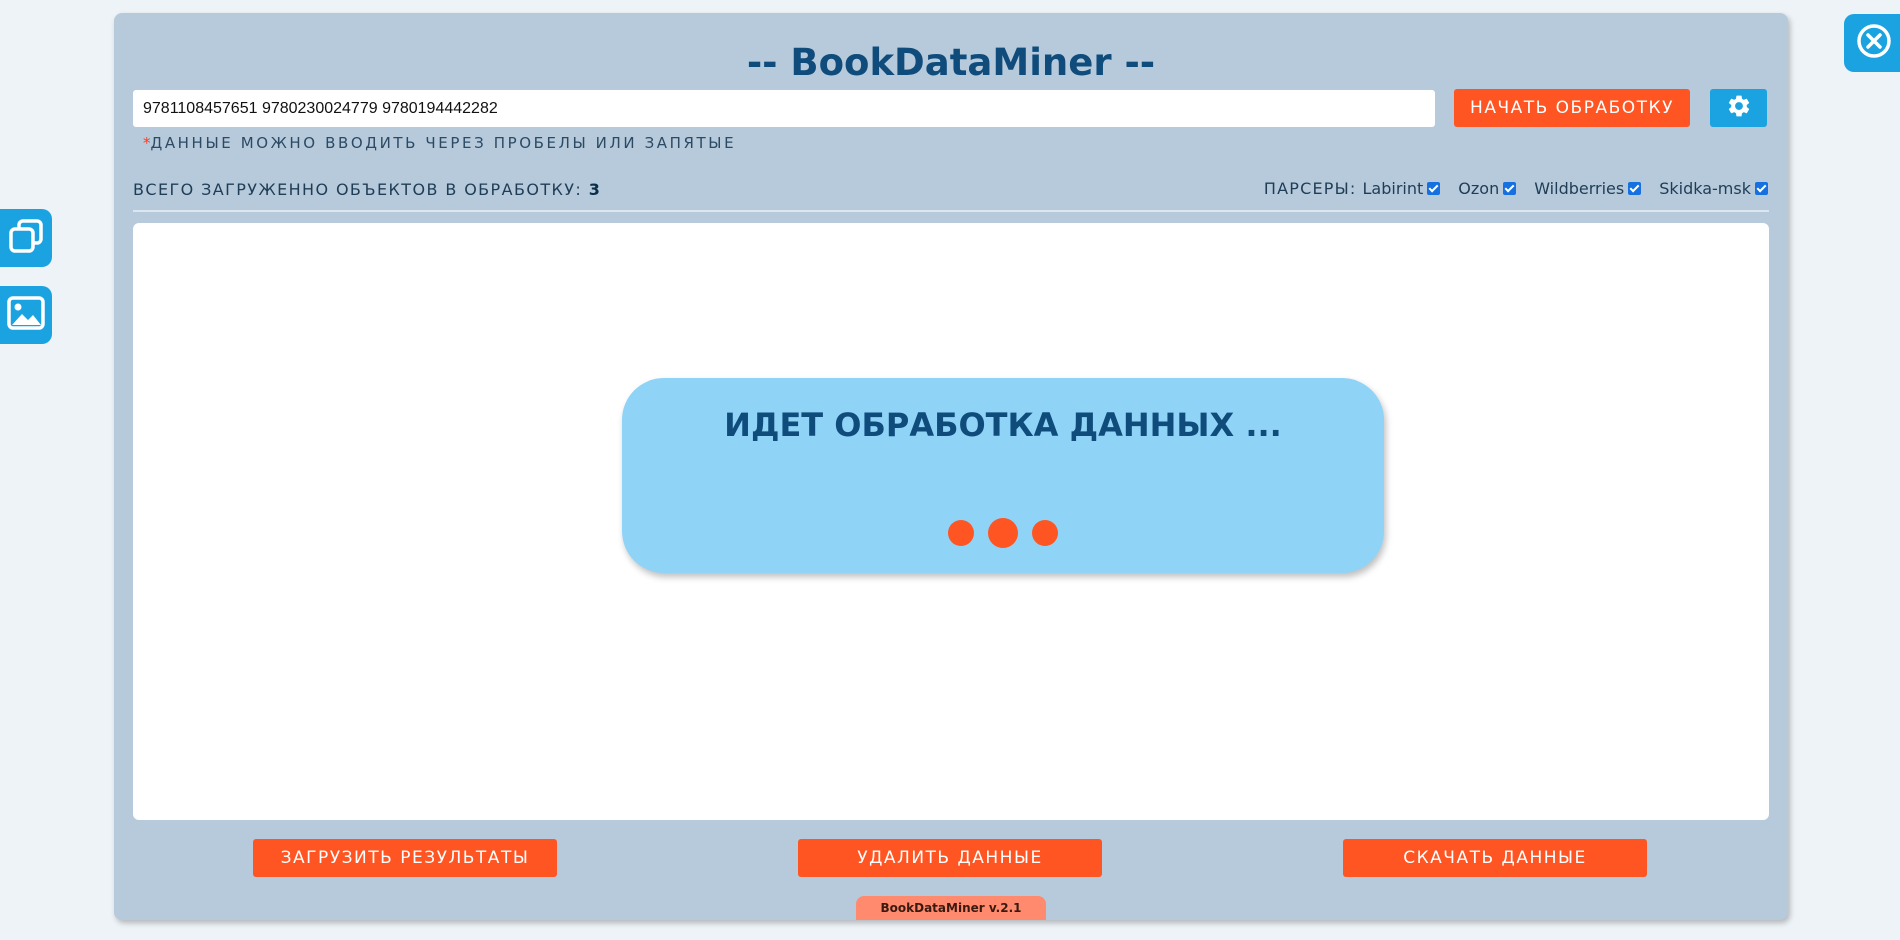 The image size is (1900, 940). I want to click on parsers-label: ПАРСЕРЫ:, so click(1310, 188).